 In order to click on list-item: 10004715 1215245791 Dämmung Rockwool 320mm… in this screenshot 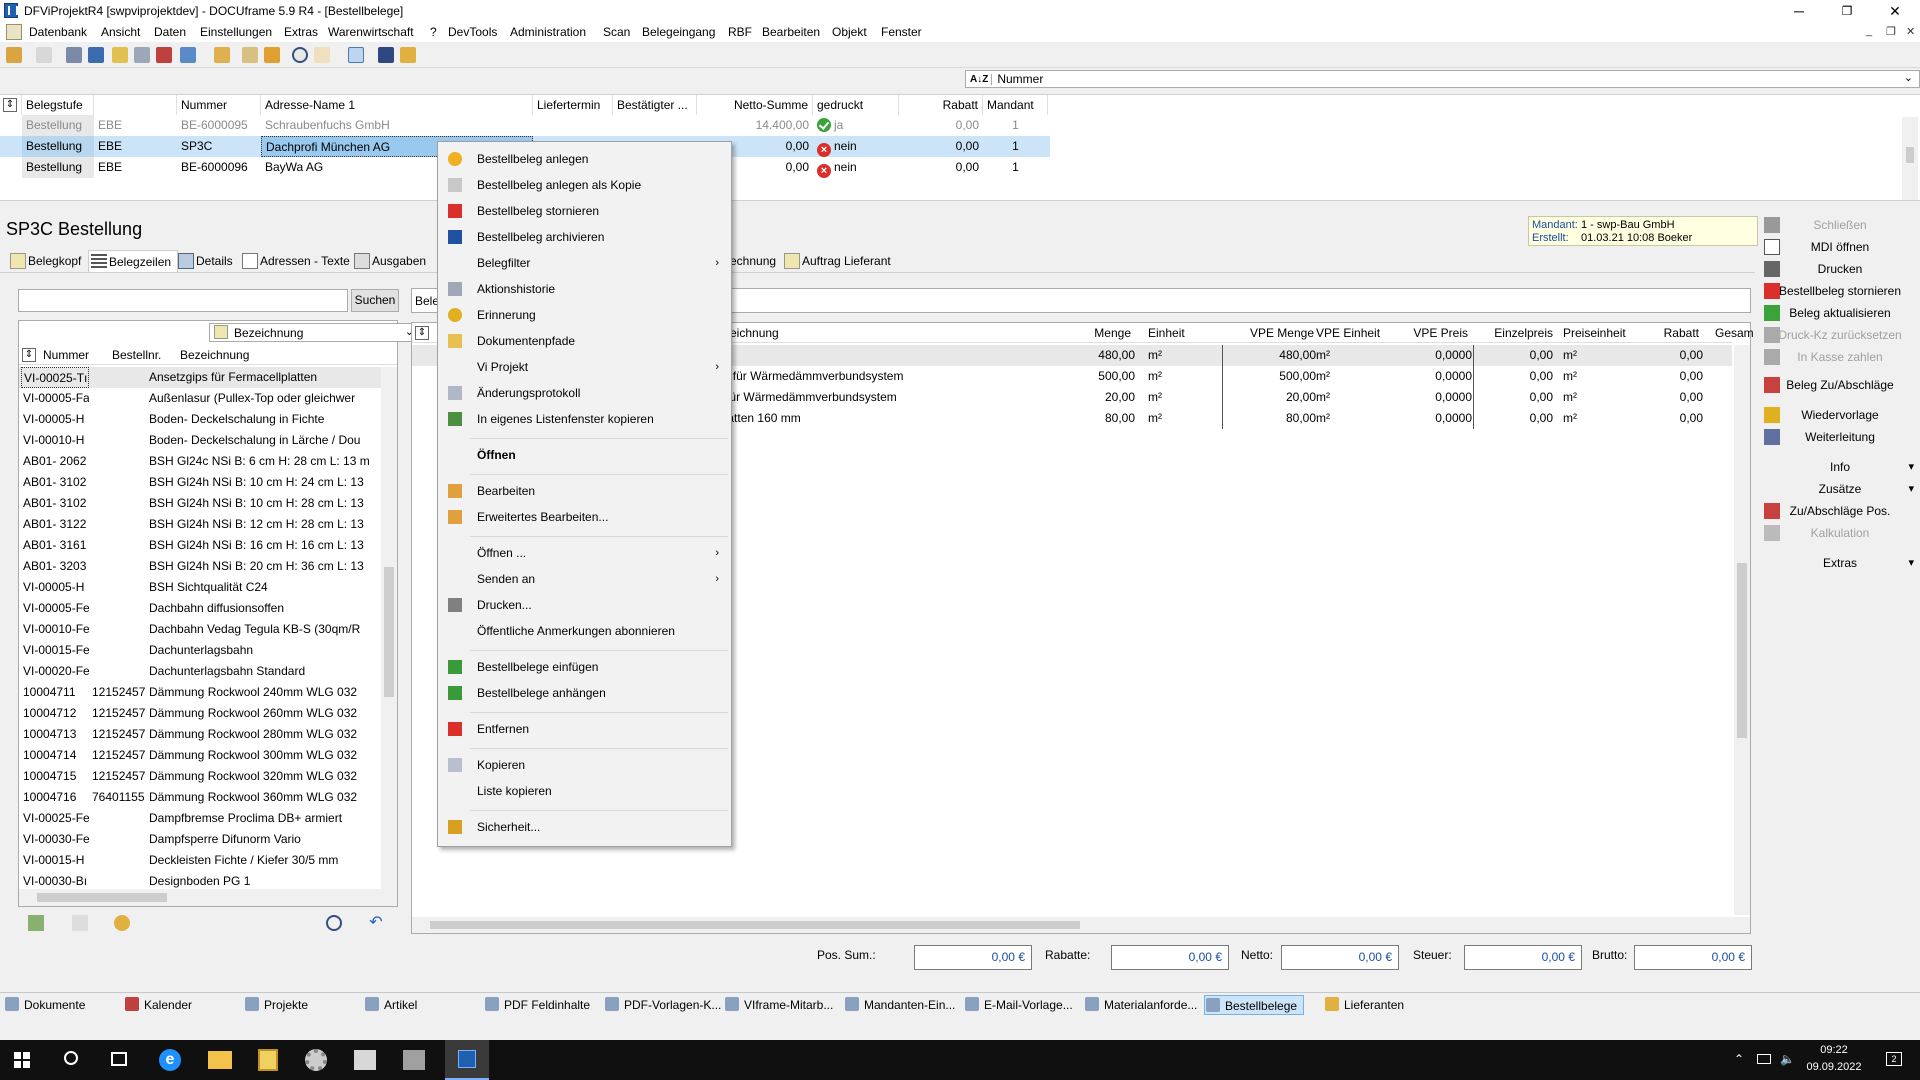, I will do `click(200, 776)`.